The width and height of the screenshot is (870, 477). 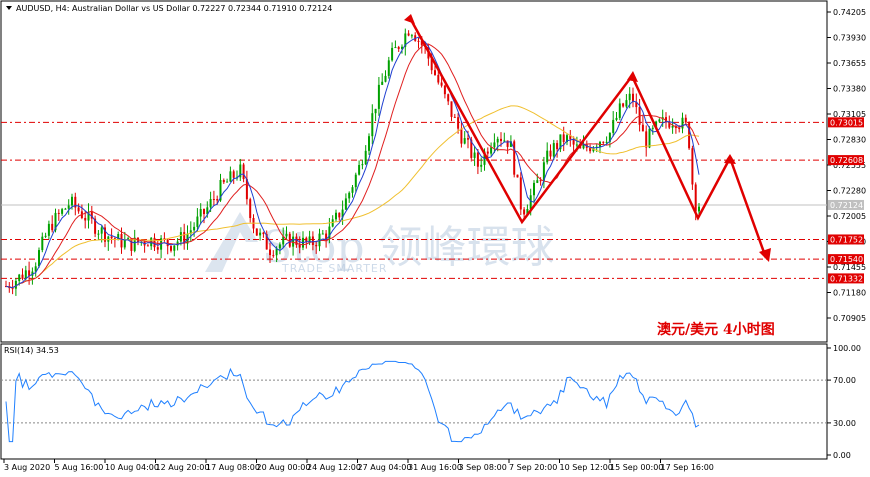 What do you see at coordinates (844, 423) in the screenshot?
I see `rsi-tick-label: 30.00` at bounding box center [844, 423].